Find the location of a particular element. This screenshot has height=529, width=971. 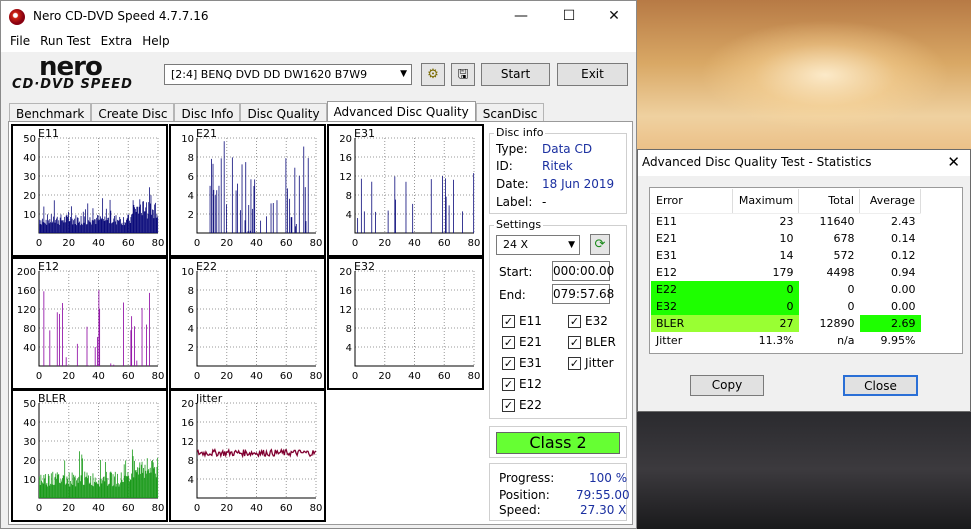

refresh-speed-button: ⟳ is located at coordinates (600, 244).